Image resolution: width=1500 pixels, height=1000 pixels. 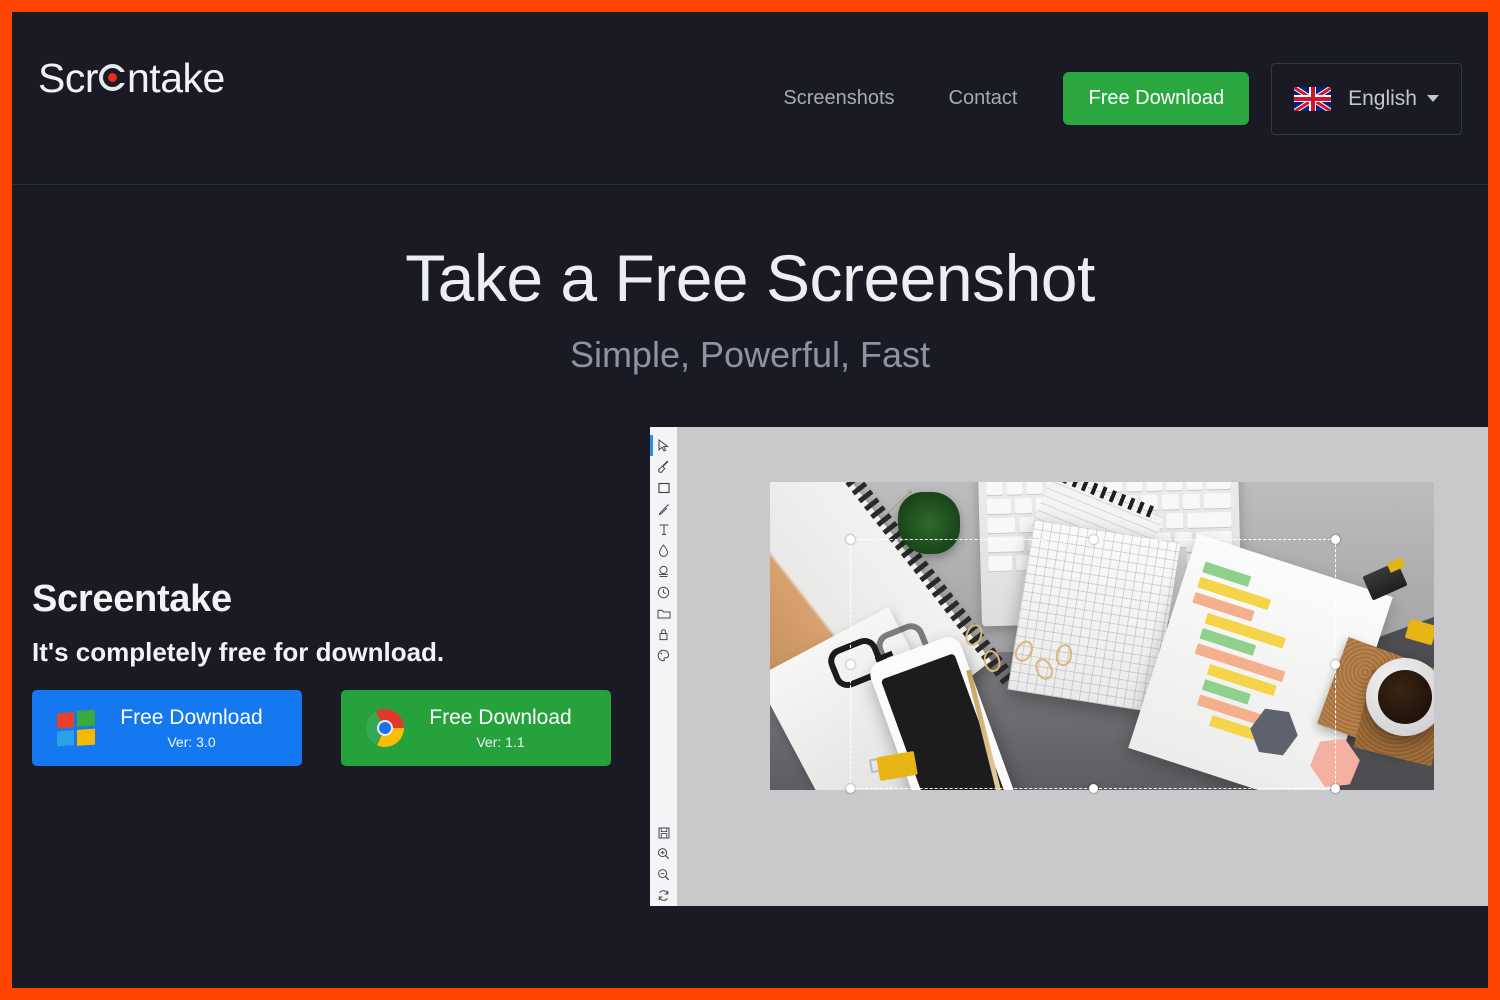 I want to click on nav-item-screenshots: Screenshots, so click(x=838, y=98).